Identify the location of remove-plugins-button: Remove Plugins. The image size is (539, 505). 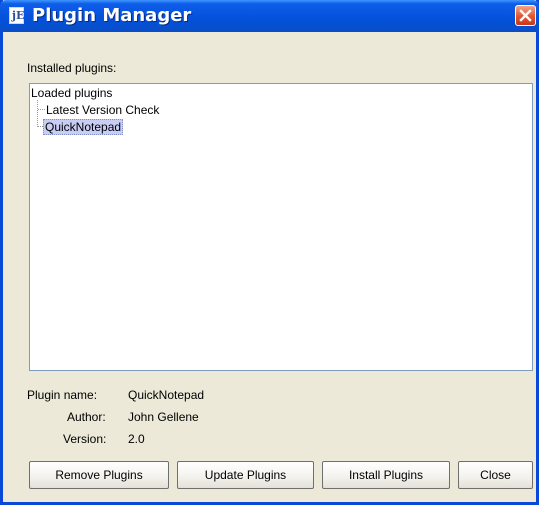
(99, 475).